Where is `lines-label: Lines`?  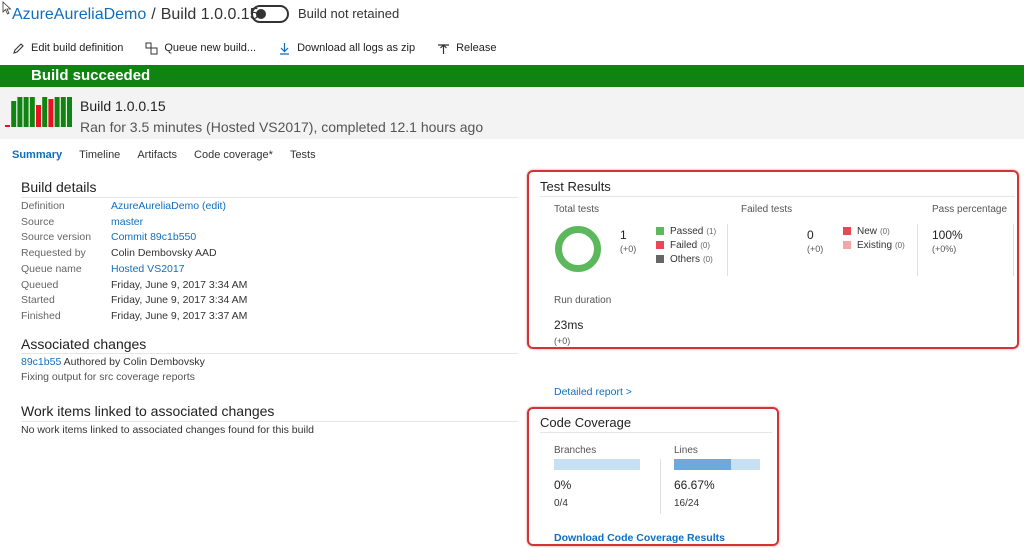
lines-label: Lines is located at coordinates (686, 450).